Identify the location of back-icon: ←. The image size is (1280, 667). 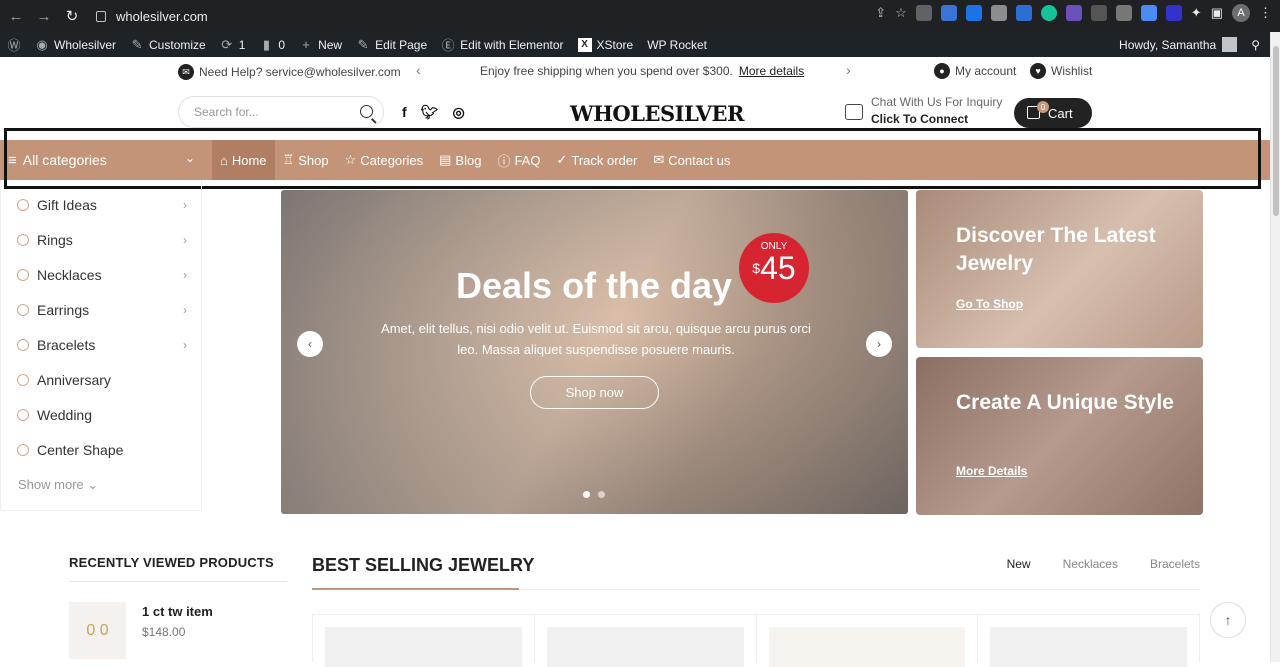
(16, 16).